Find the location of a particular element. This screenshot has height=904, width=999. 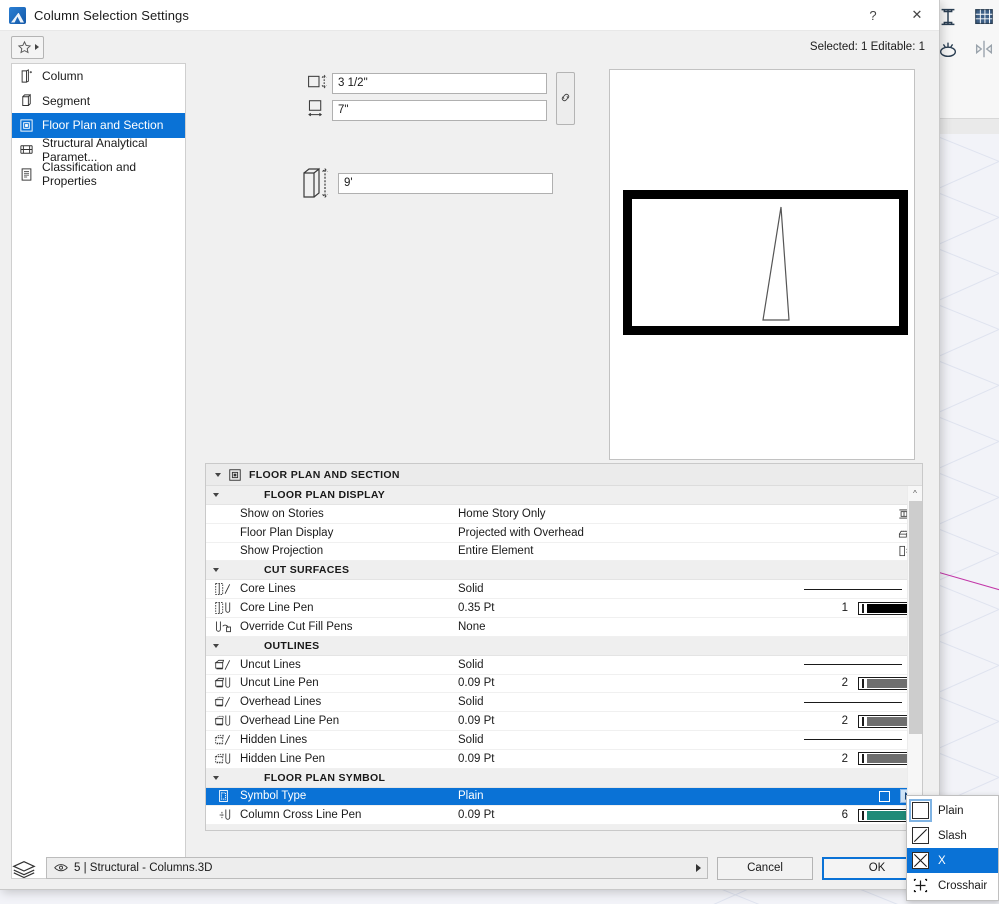

table-row: Uncut Line Pen 0.09 Pt 2 is located at coordinates (564, 684).